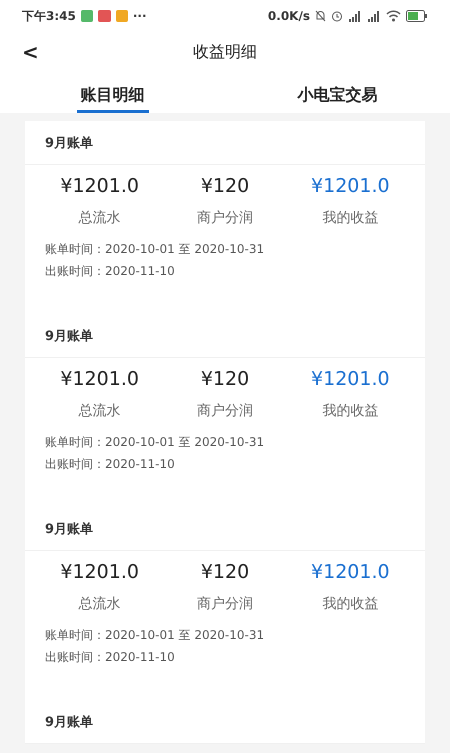 The height and width of the screenshot is (753, 450). Describe the element at coordinates (289, 16) in the screenshot. I see `network-speed: 0.0K/s` at that location.